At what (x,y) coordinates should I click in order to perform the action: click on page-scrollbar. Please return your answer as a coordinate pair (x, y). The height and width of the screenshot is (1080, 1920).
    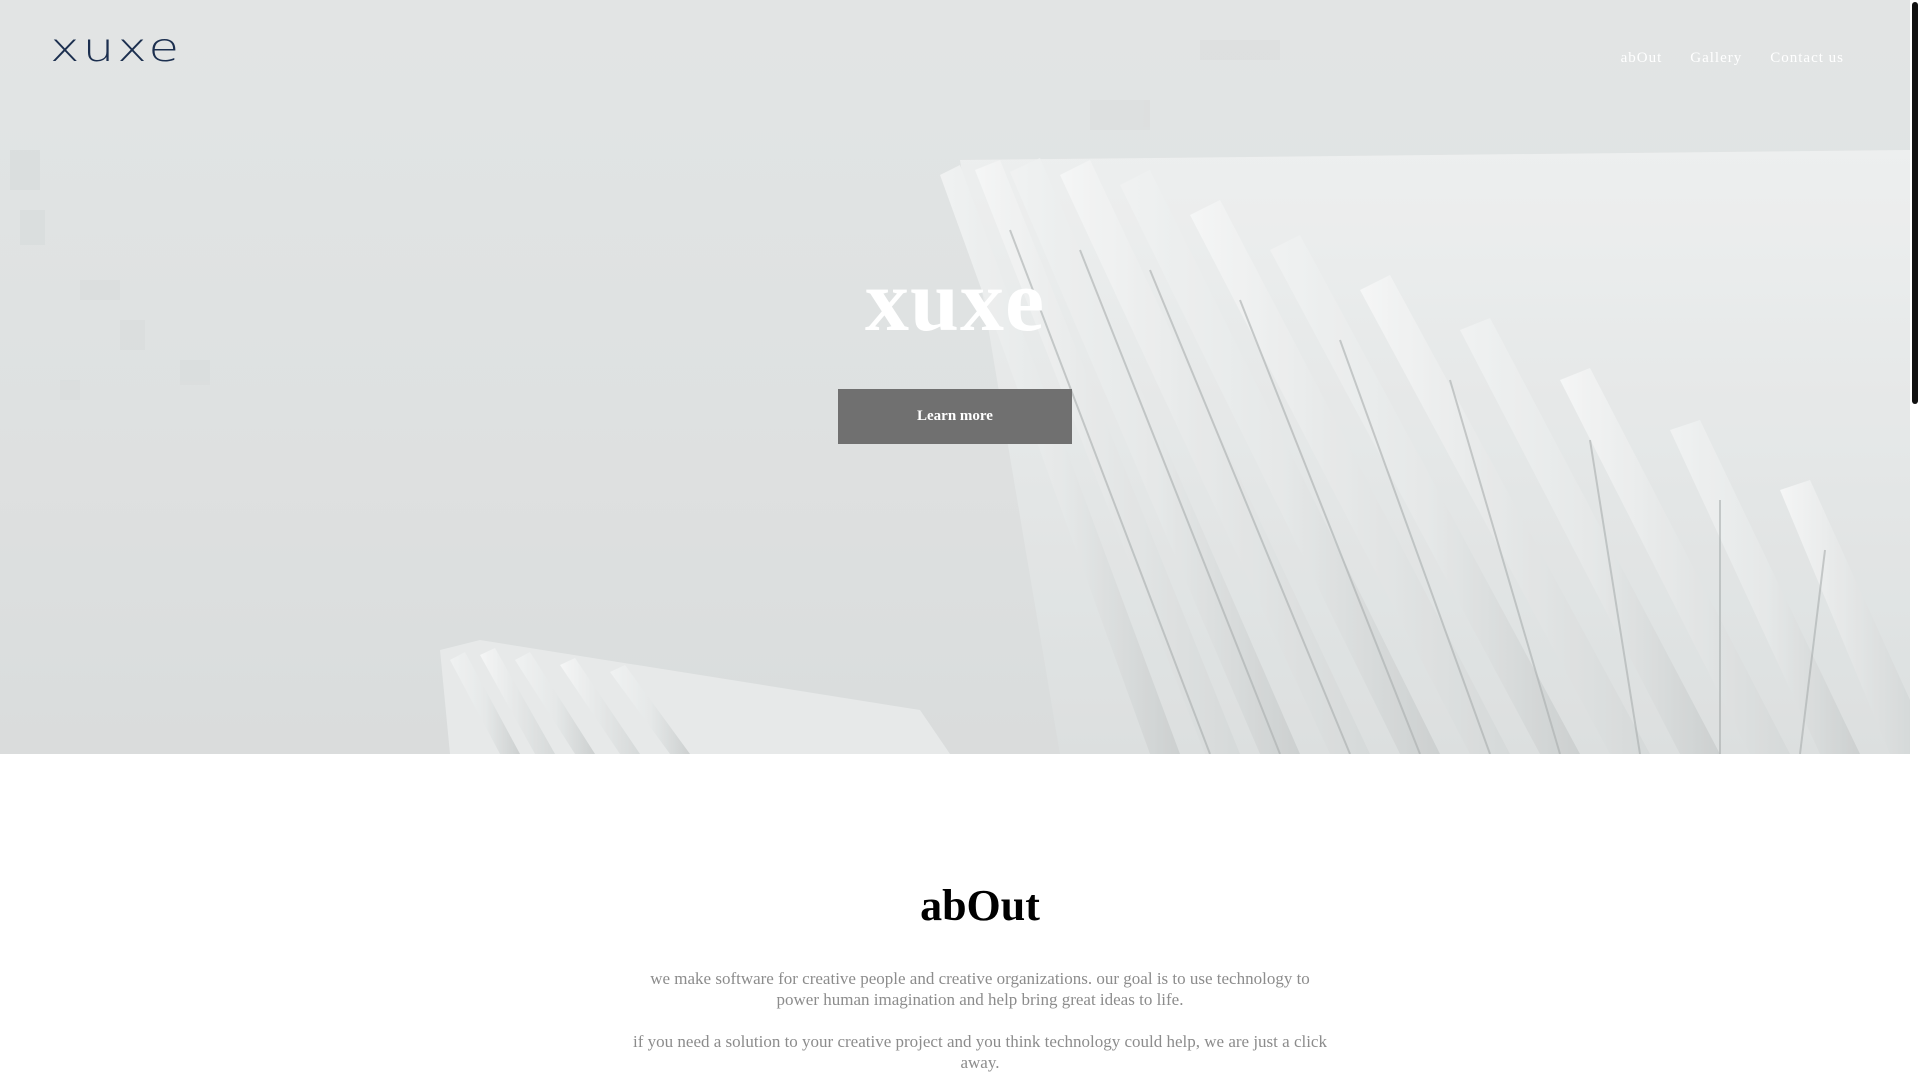
    Looking at the image, I should click on (1915, 540).